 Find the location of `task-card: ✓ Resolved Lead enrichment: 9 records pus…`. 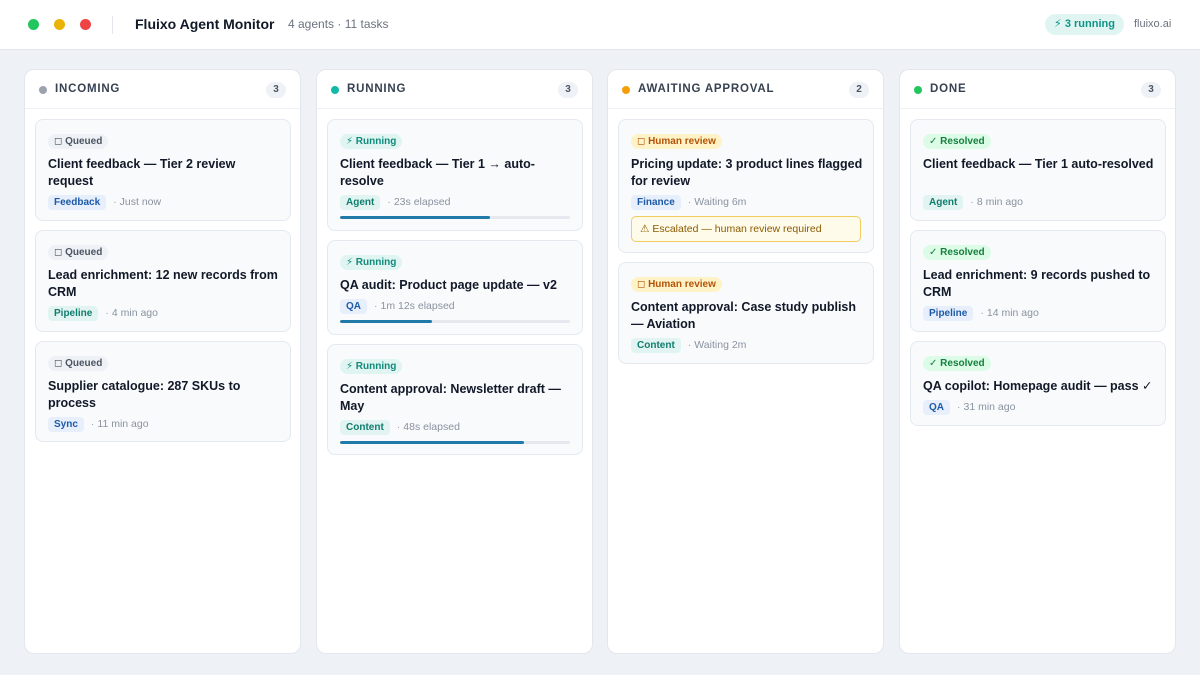

task-card: ✓ Resolved Lead enrichment: 9 records pus… is located at coordinates (1038, 281).